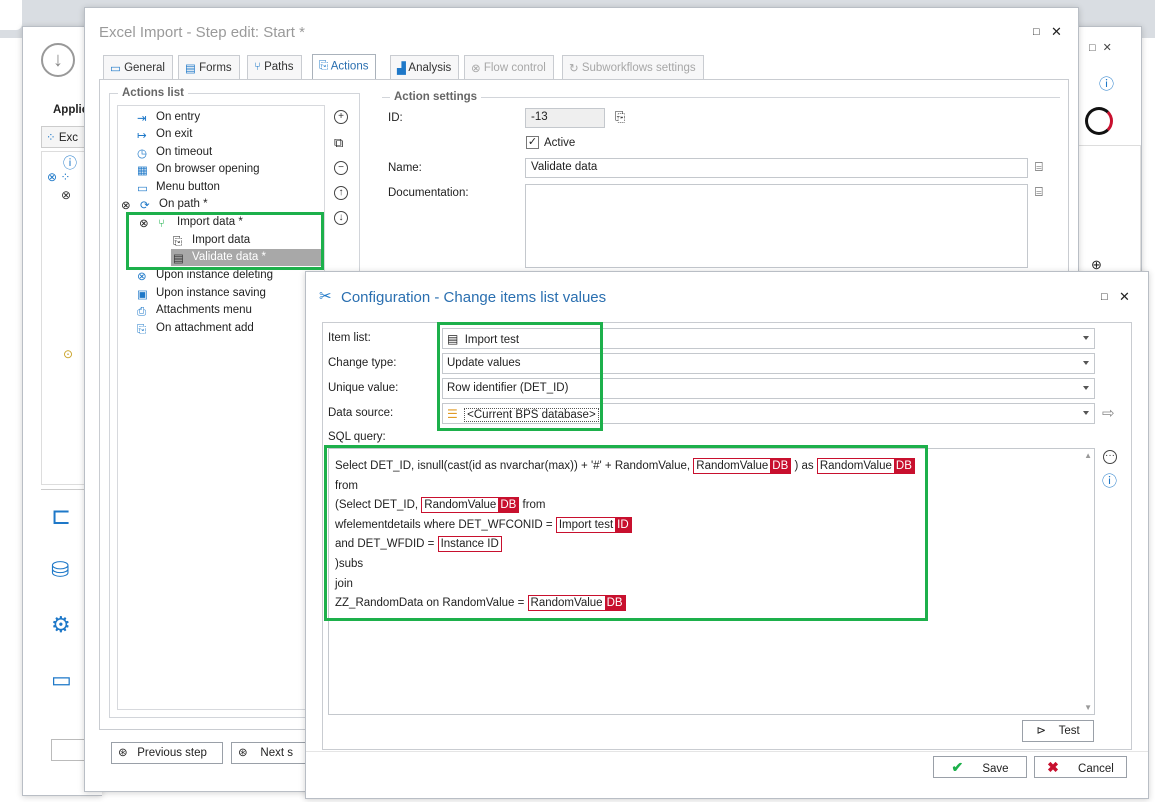 The width and height of the screenshot is (1155, 802). I want to click on menu-button-icon: ▭, so click(142, 189).